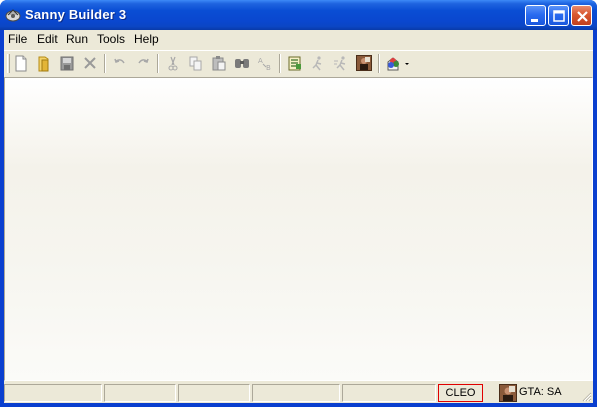  I want to click on menu-edit: Edit, so click(47, 39).